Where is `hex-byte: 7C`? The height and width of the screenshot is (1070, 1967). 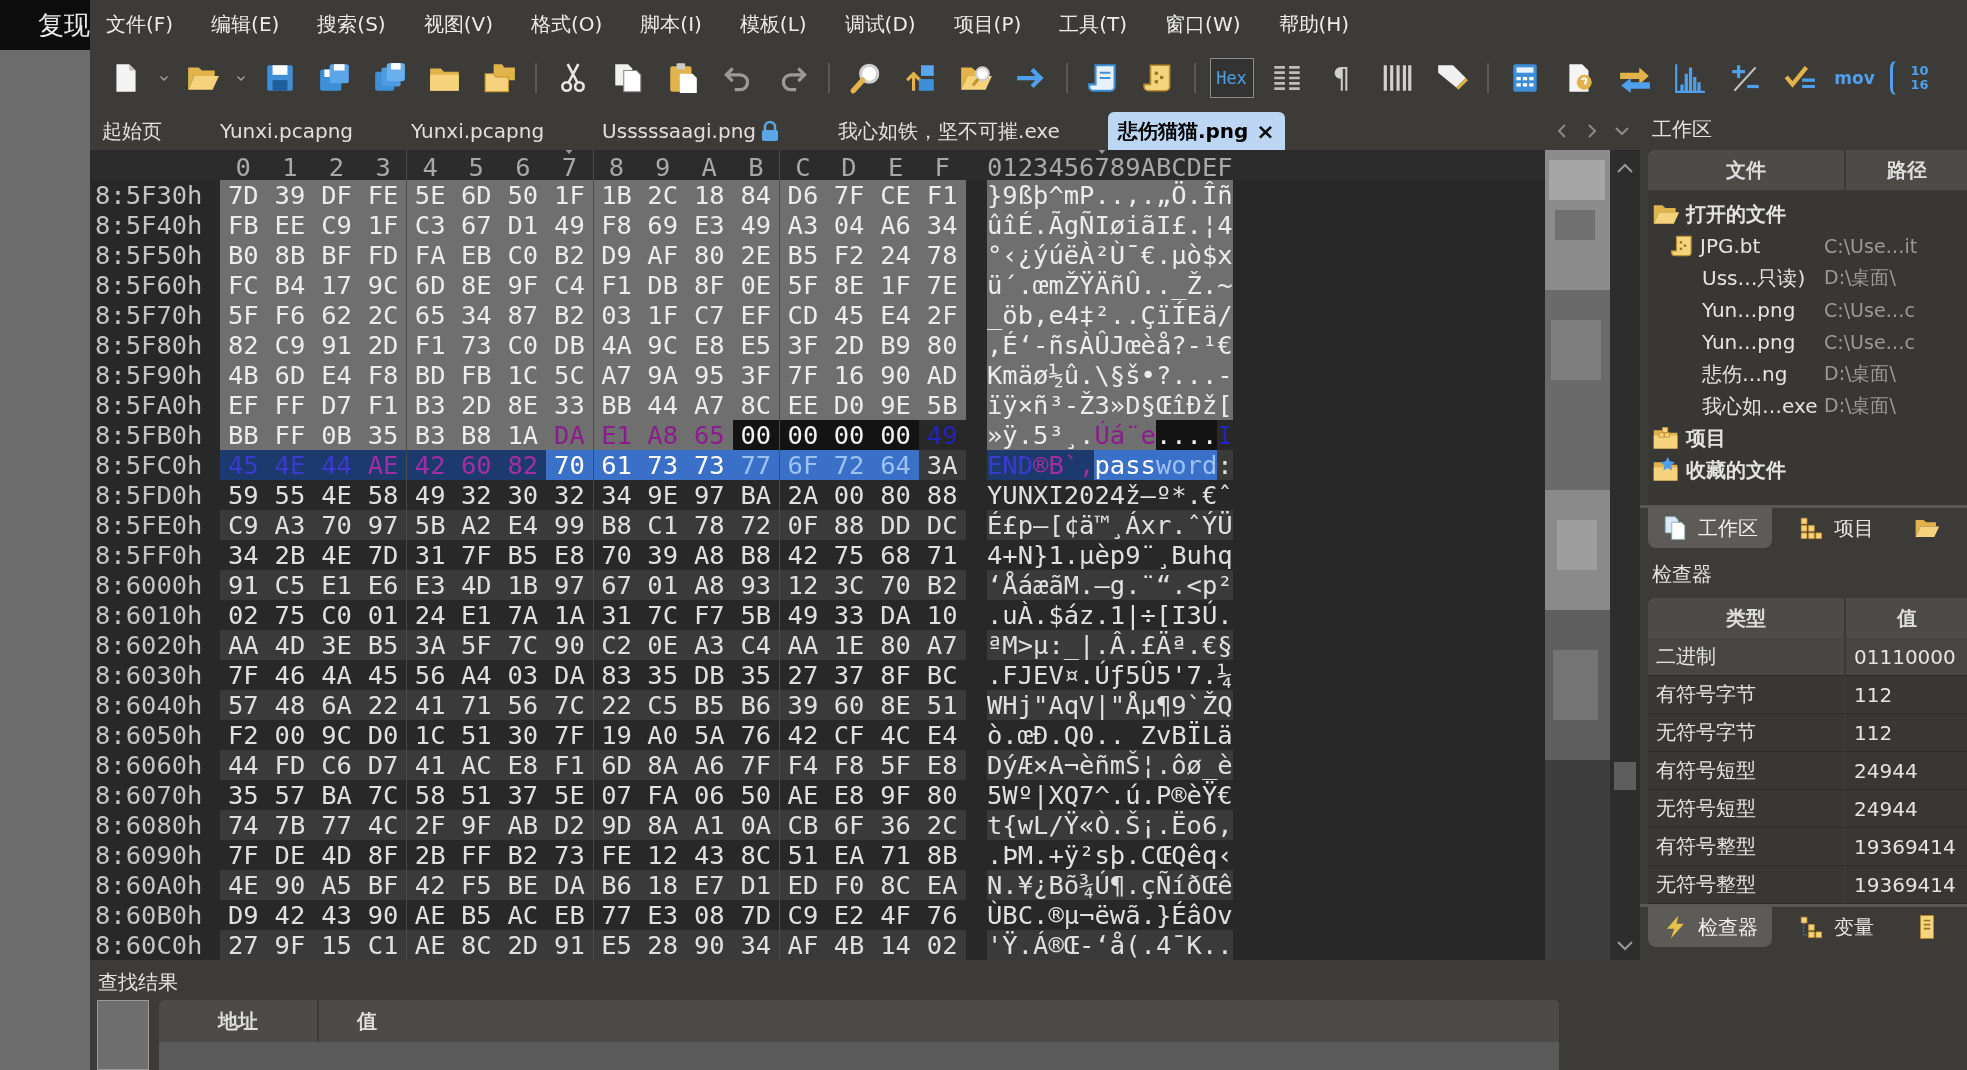 hex-byte: 7C is located at coordinates (569, 705).